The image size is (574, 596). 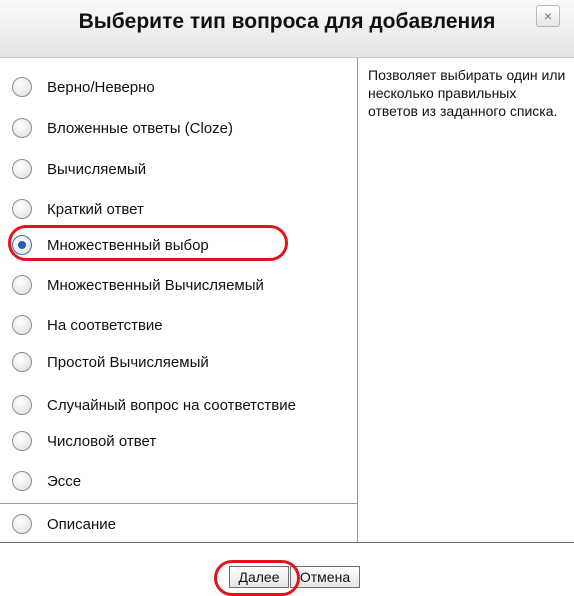 What do you see at coordinates (178, 523) in the screenshot?
I see `option-description: Описание` at bounding box center [178, 523].